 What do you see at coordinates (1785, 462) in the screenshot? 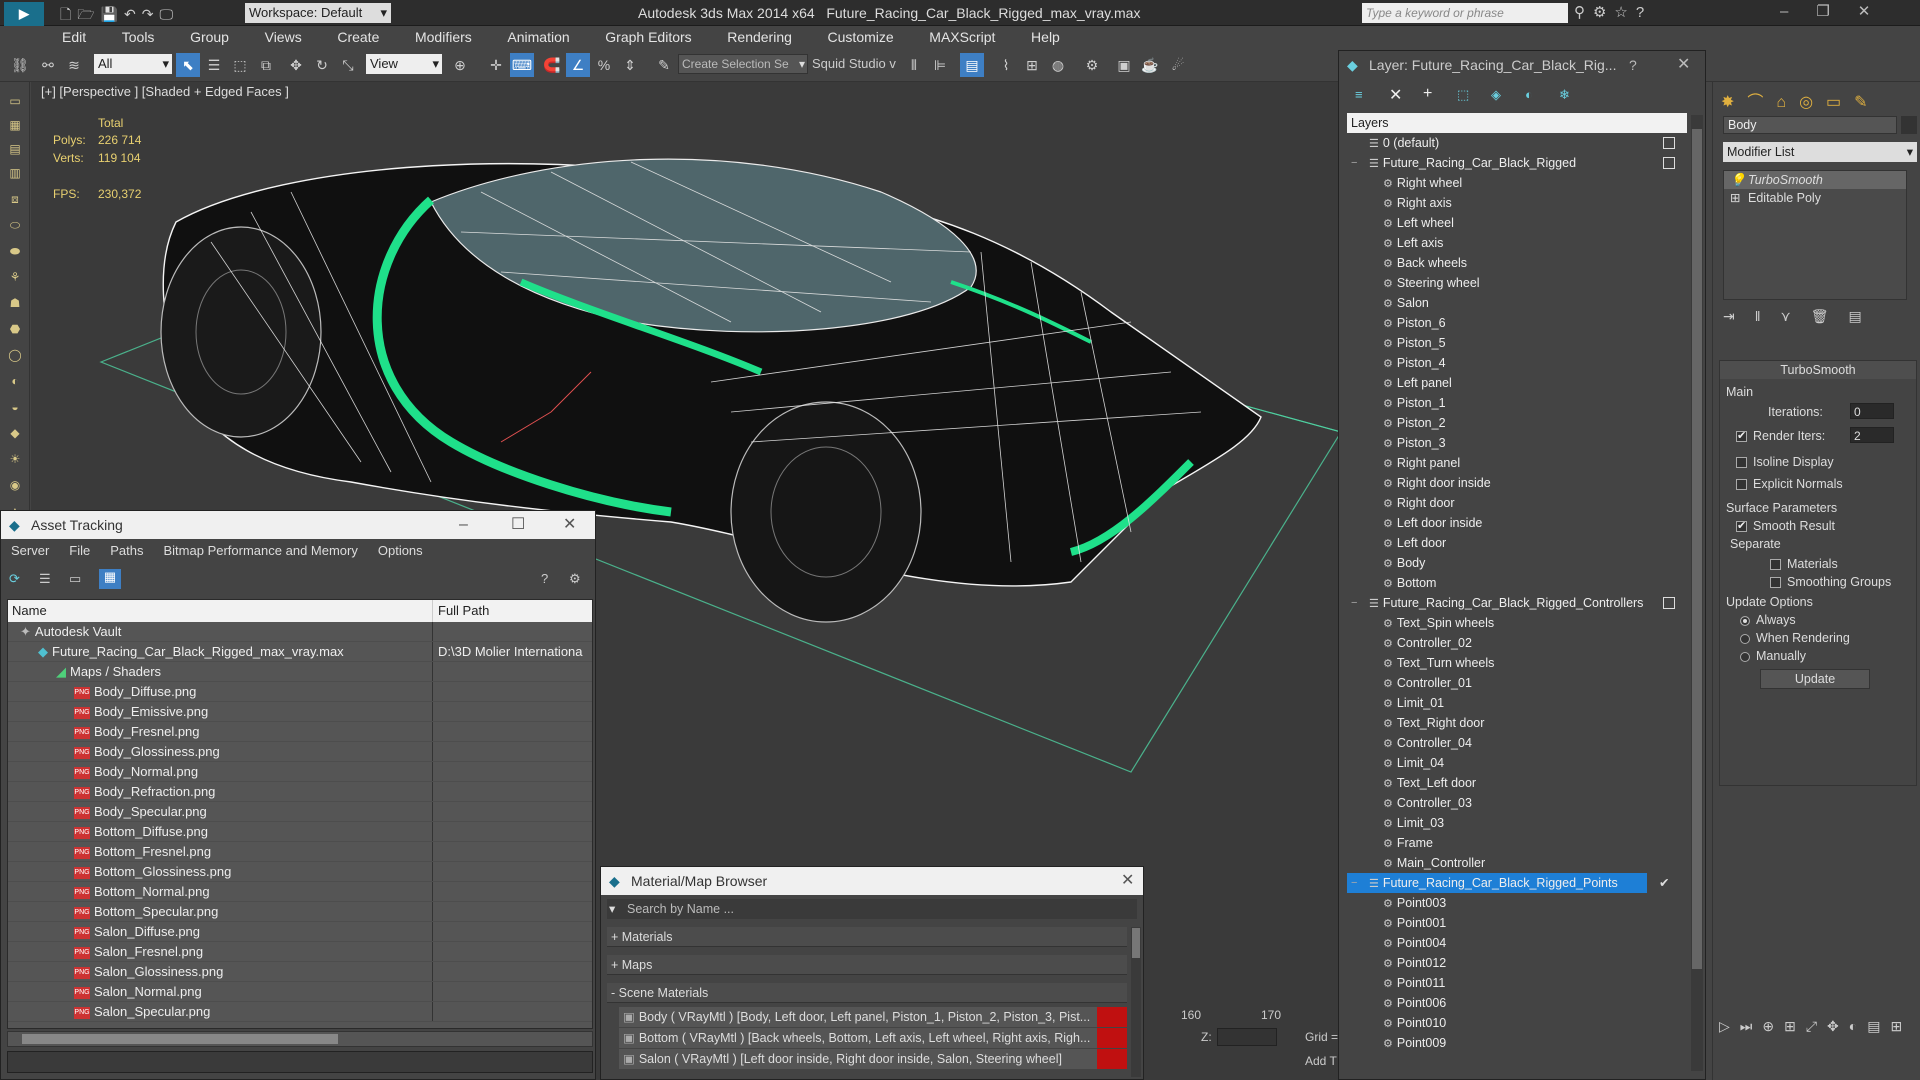
I see `isoline-checkbox: Isoline Display` at bounding box center [1785, 462].